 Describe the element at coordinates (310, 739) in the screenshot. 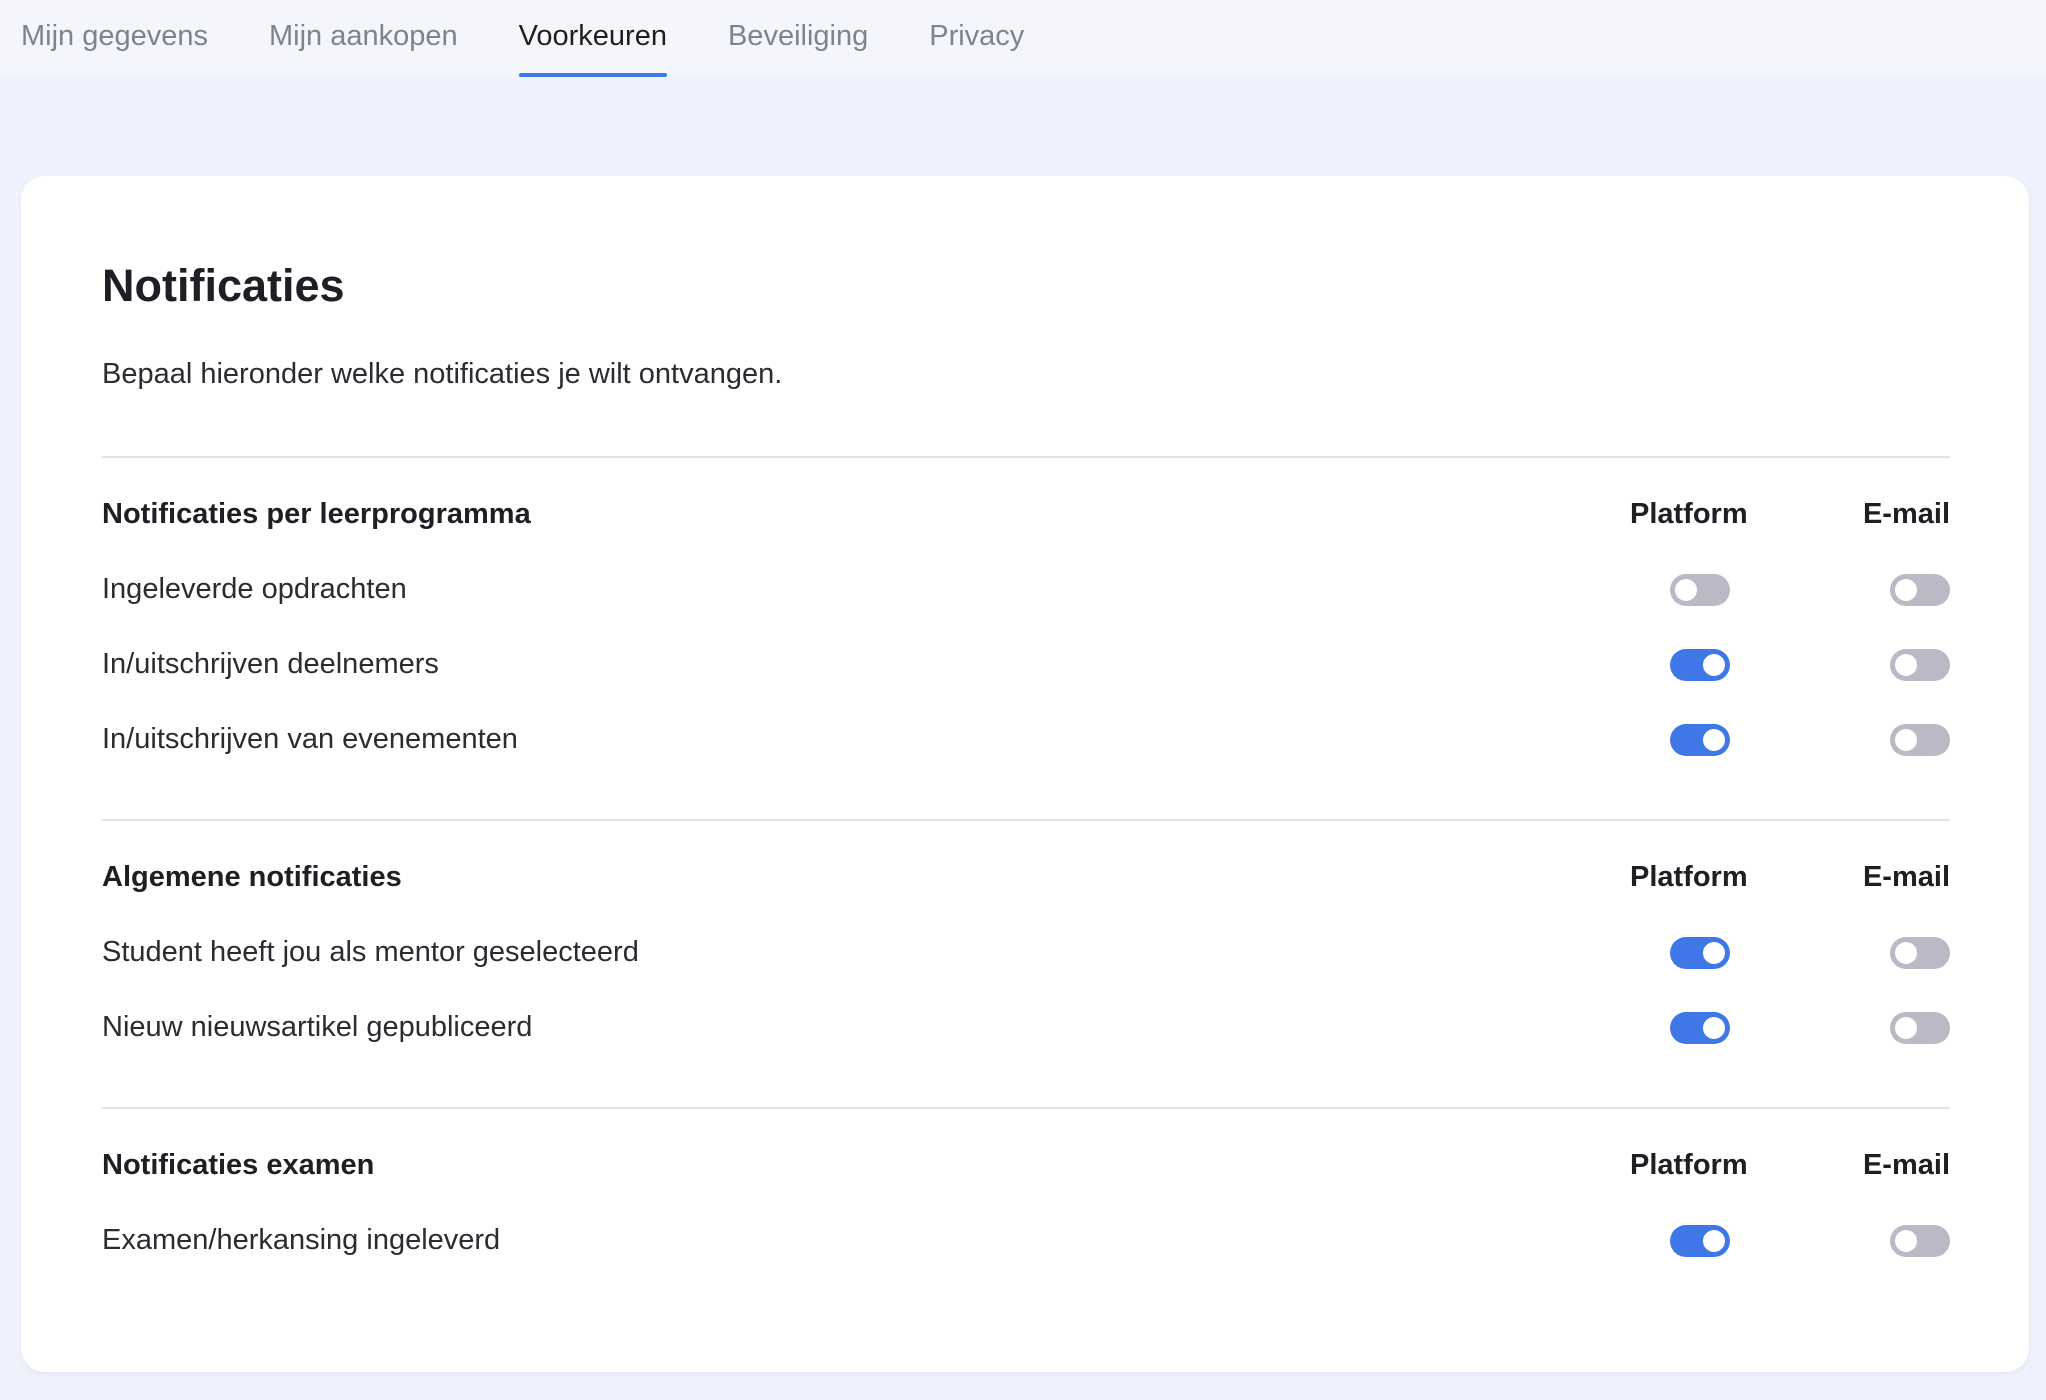

I see `preference-label: In/uitschrijven van evenementen` at that location.